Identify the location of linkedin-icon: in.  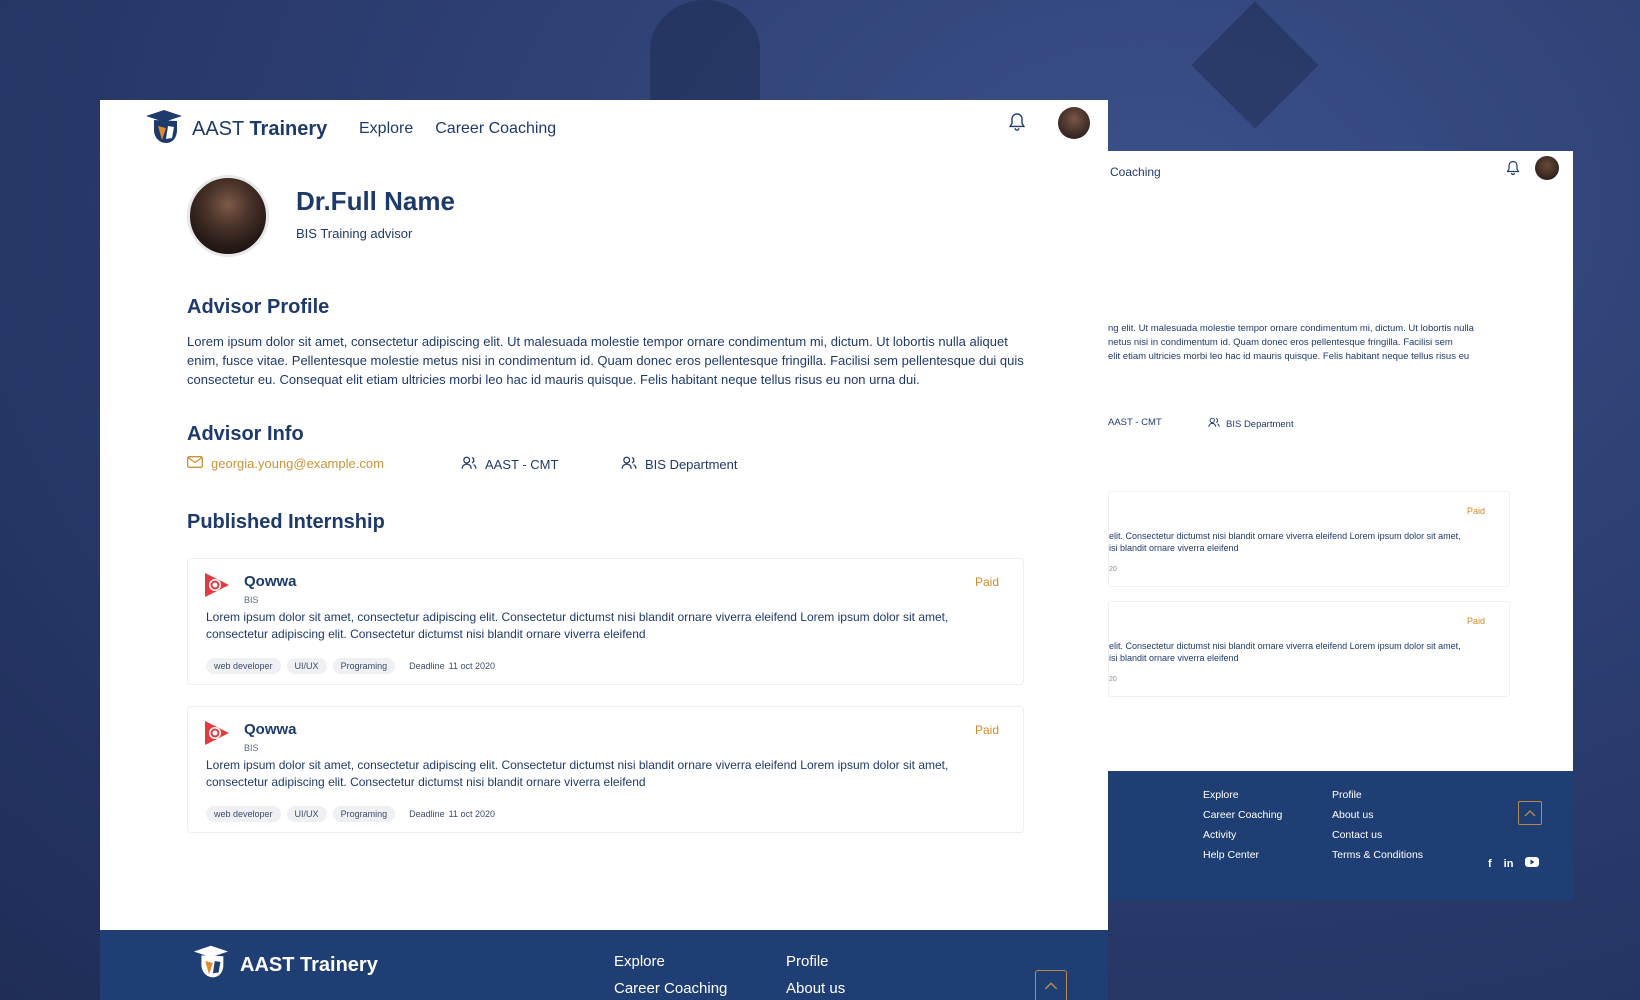
(1509, 864).